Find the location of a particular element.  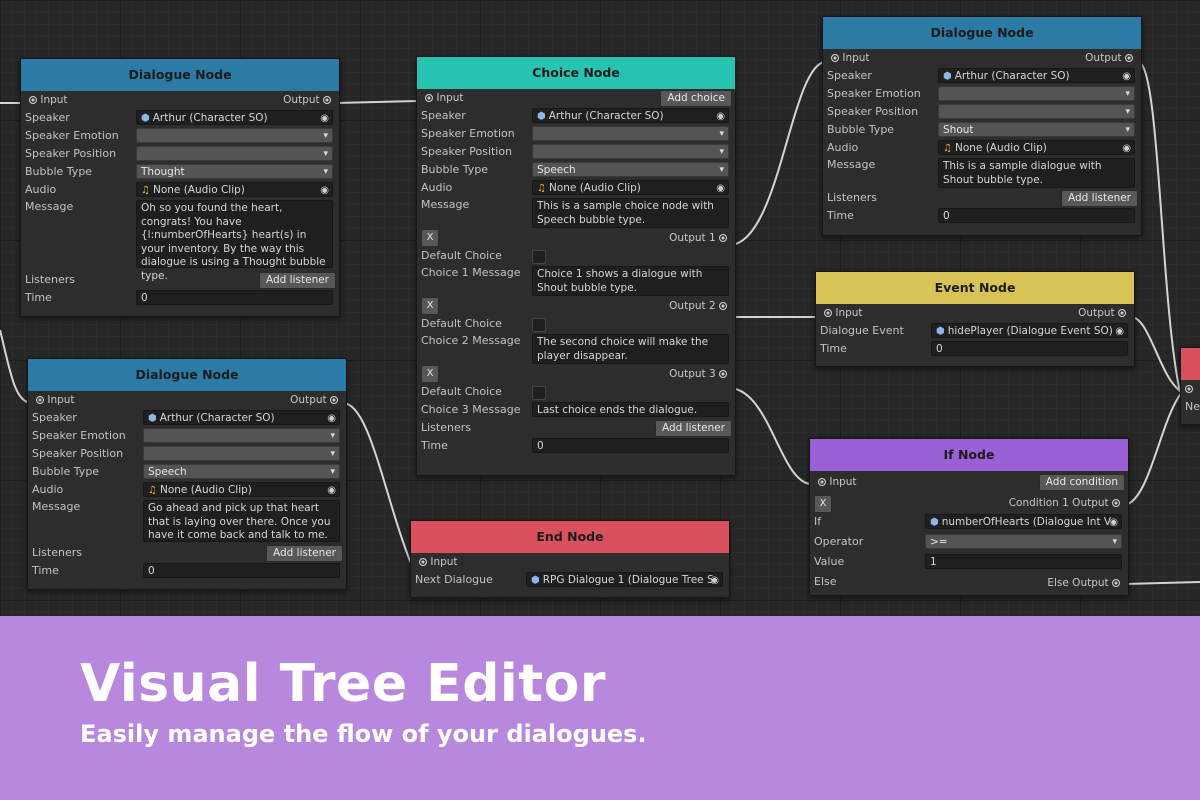

next-dialogue-field: ⬢ RPG Dialogue 1 (Dialogue Tree S ◉ is located at coordinates (624, 579).